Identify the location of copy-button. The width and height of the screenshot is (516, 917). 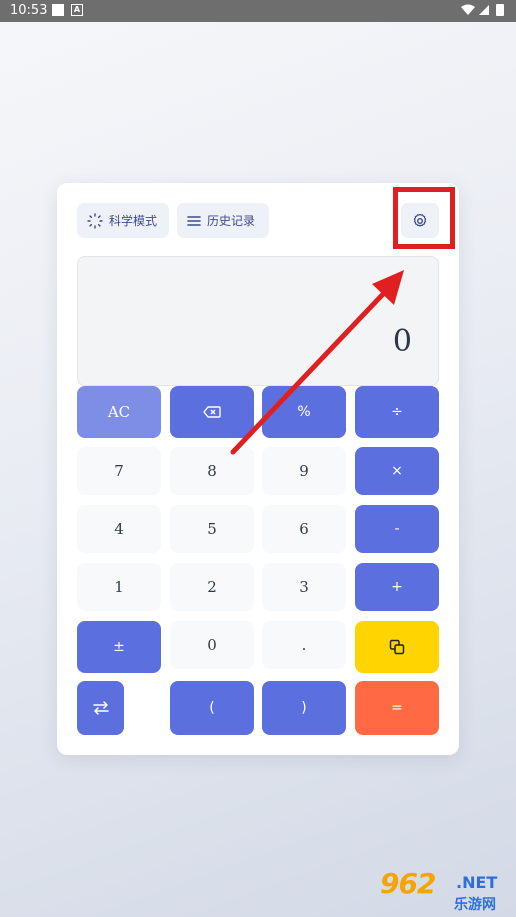
(397, 647).